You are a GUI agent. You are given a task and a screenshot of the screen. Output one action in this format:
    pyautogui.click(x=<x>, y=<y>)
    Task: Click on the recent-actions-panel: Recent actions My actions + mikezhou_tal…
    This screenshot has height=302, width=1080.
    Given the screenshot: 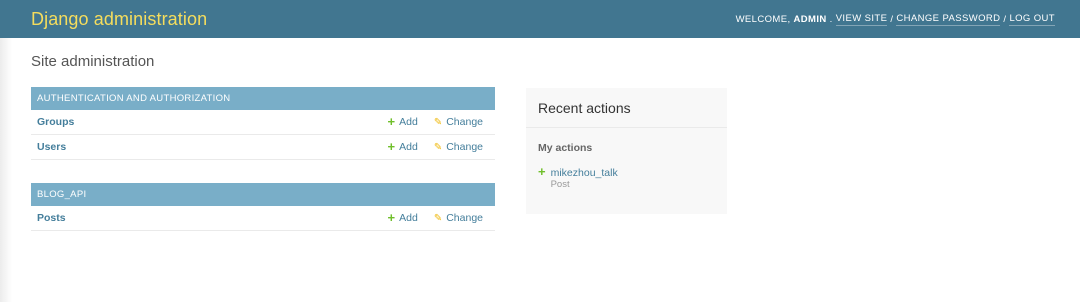 What is the action you would take?
    pyautogui.click(x=626, y=151)
    